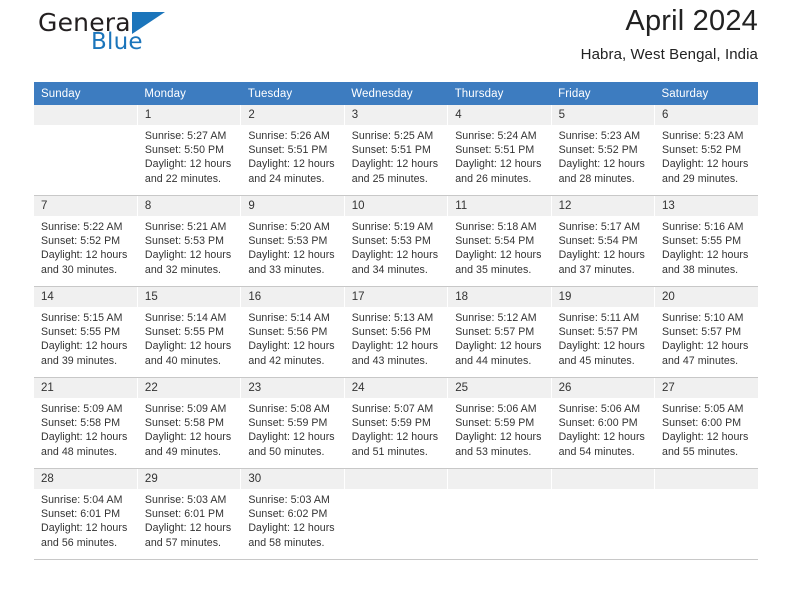  Describe the element at coordinates (392, 318) in the screenshot. I see `day-detail-line: Sunrise: 5:13 AM` at that location.